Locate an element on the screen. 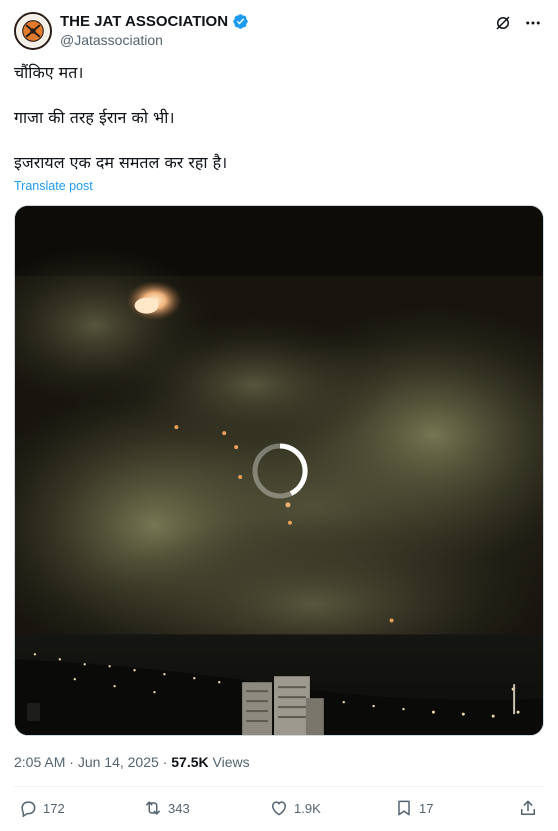  loading-spinner-icon is located at coordinates (280, 471).